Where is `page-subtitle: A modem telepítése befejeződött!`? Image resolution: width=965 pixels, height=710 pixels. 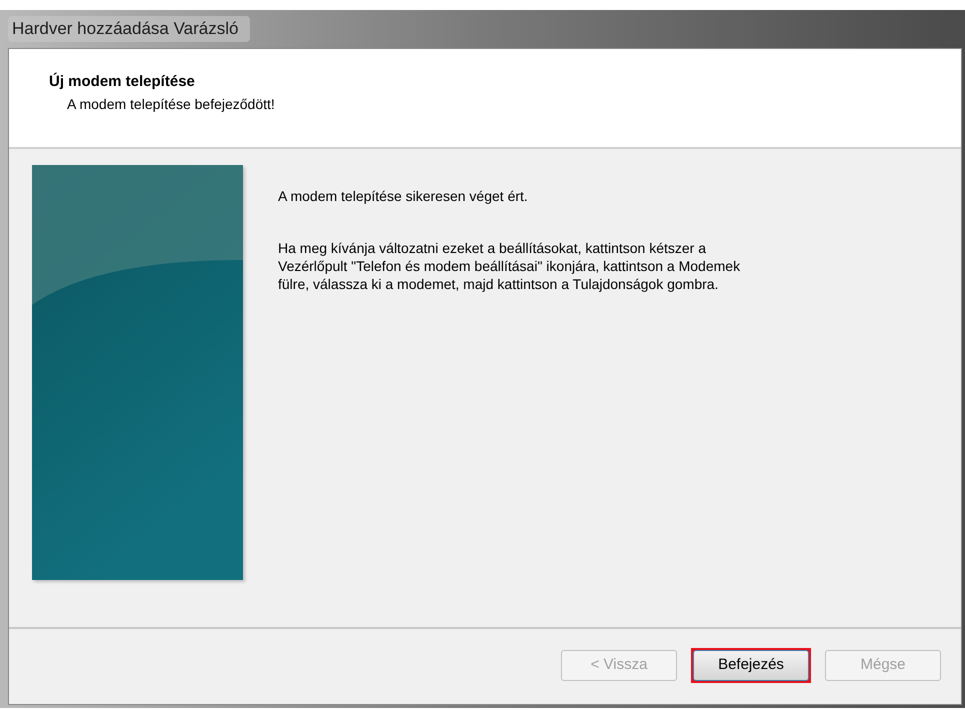
page-subtitle: A modem telepítése befejeződött! is located at coordinates (171, 104).